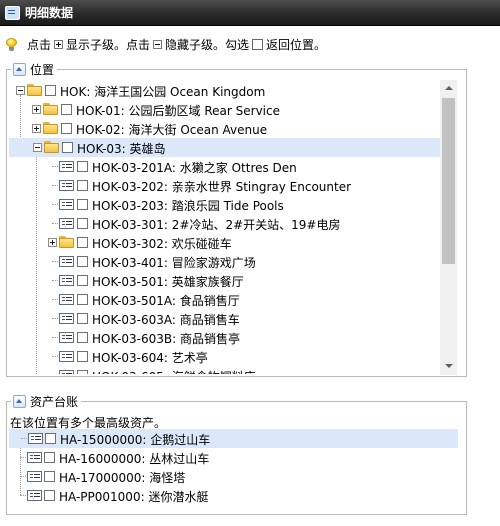 The height and width of the screenshot is (526, 500). What do you see at coordinates (135, 440) in the screenshot?
I see `asset-node-label: HA-15000000: 企鹅过山车` at bounding box center [135, 440].